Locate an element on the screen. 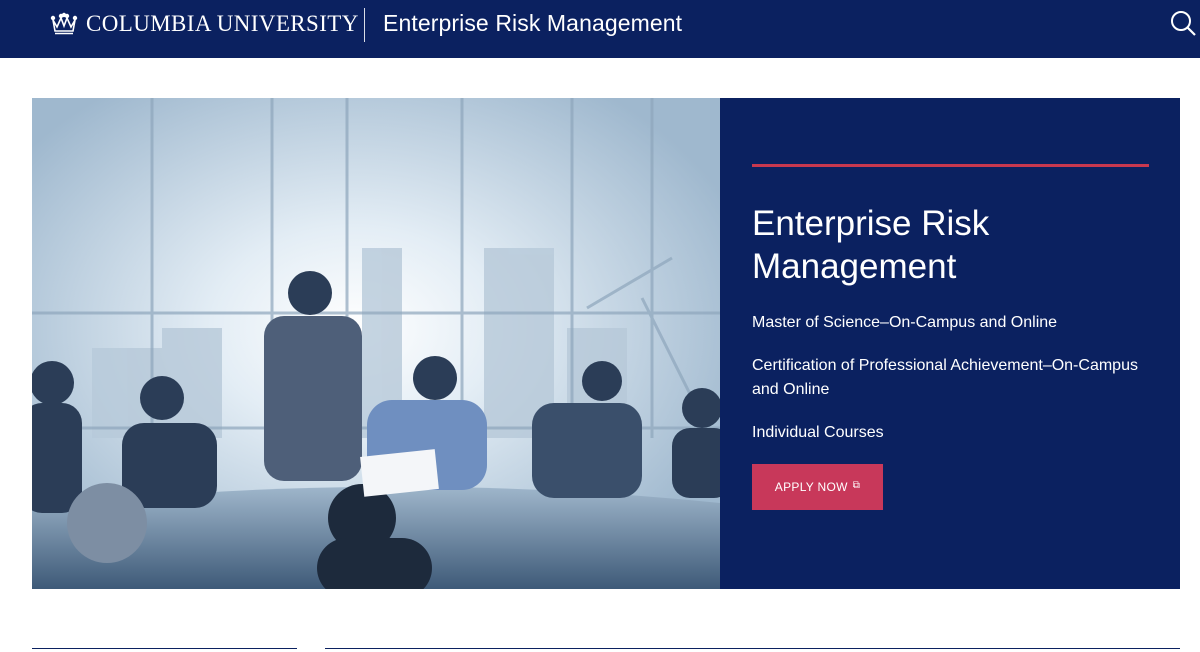  search-button is located at coordinates (1183, 23).